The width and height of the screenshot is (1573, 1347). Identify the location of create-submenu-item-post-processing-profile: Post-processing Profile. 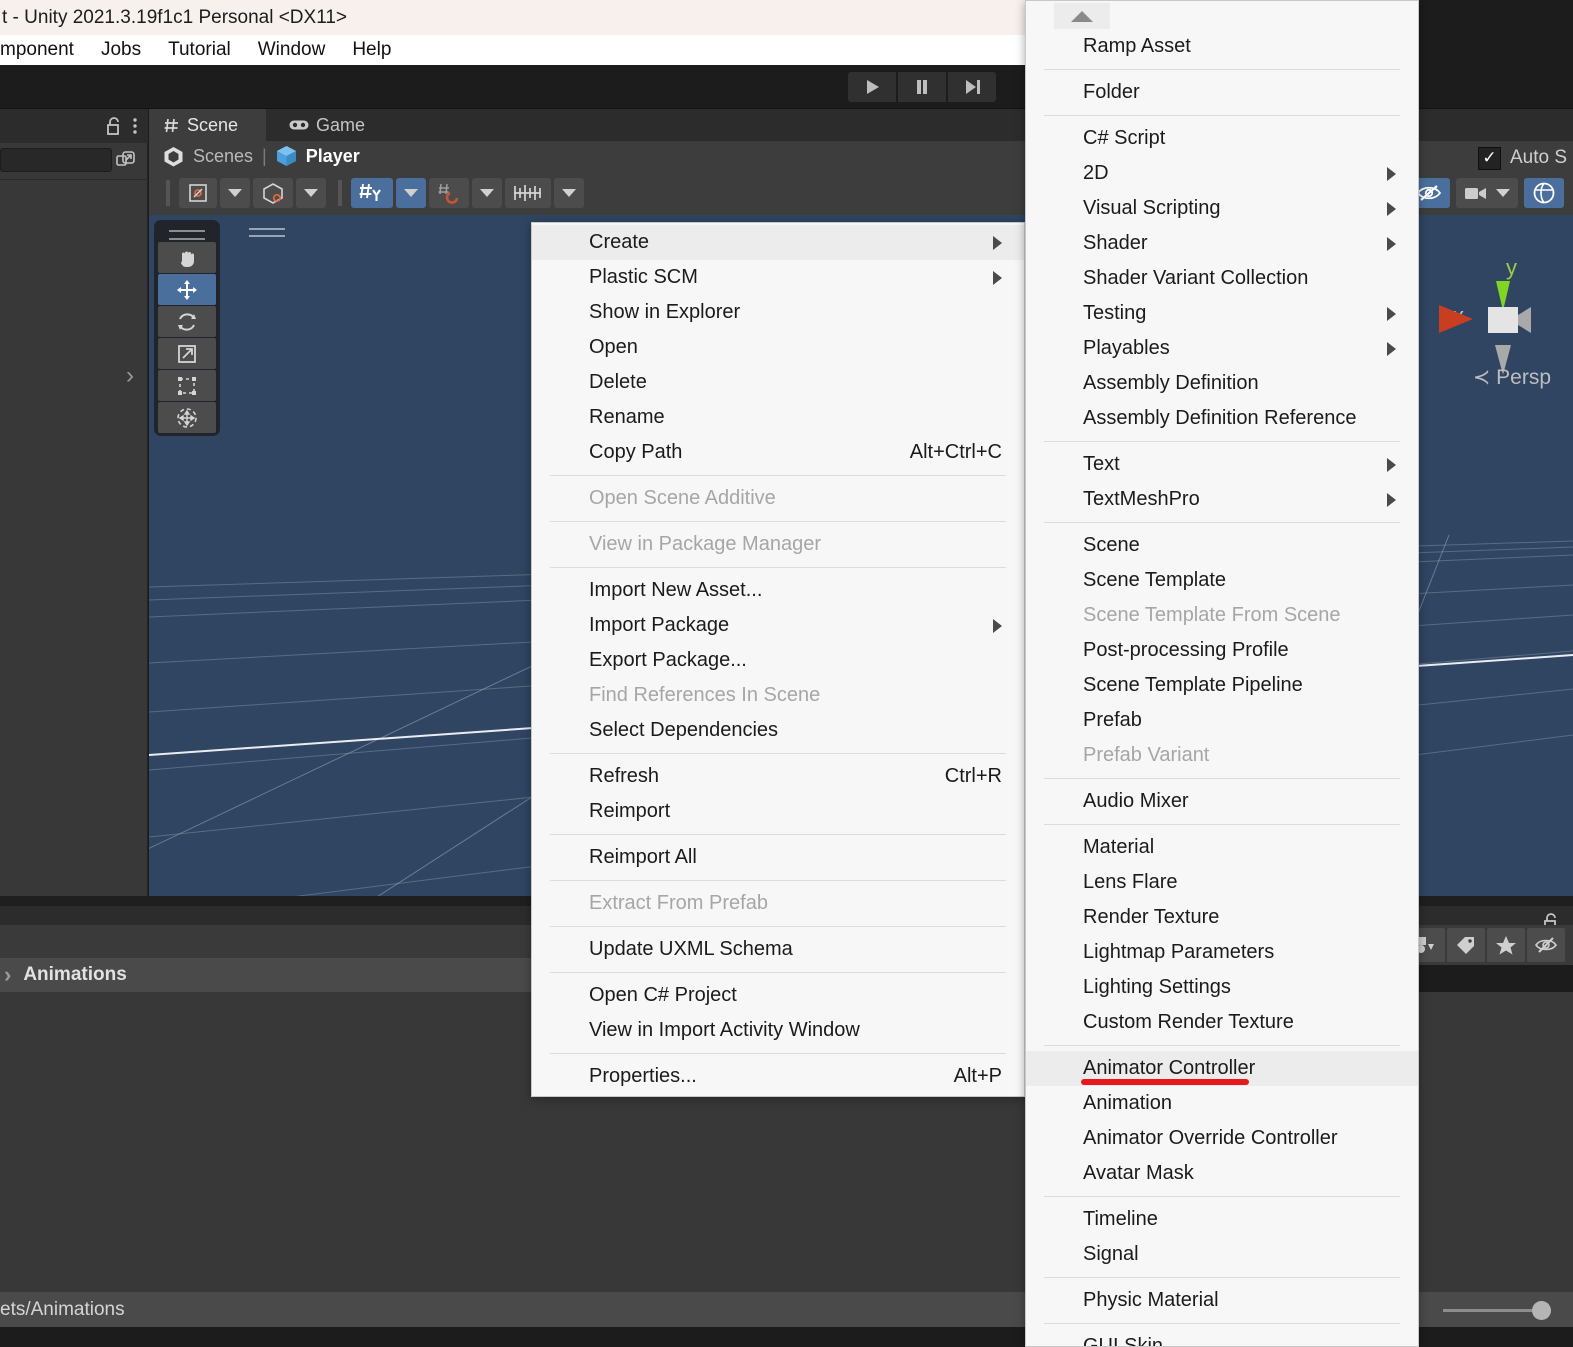
(1222, 650).